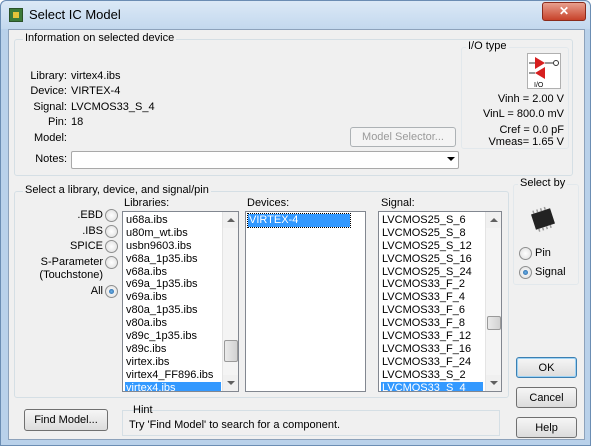  Describe the element at coordinates (48, 91) in the screenshot. I see `device-label: Device:` at that location.